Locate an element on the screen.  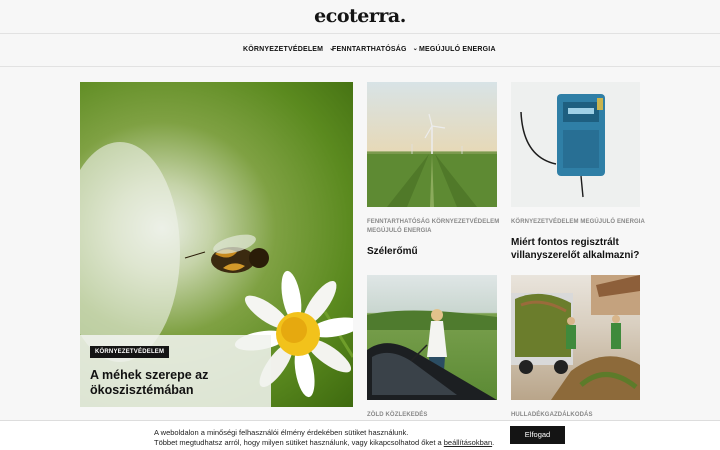
category-line: HULLADÉKGAZDÁLKODÁS is located at coordinates (552, 415).